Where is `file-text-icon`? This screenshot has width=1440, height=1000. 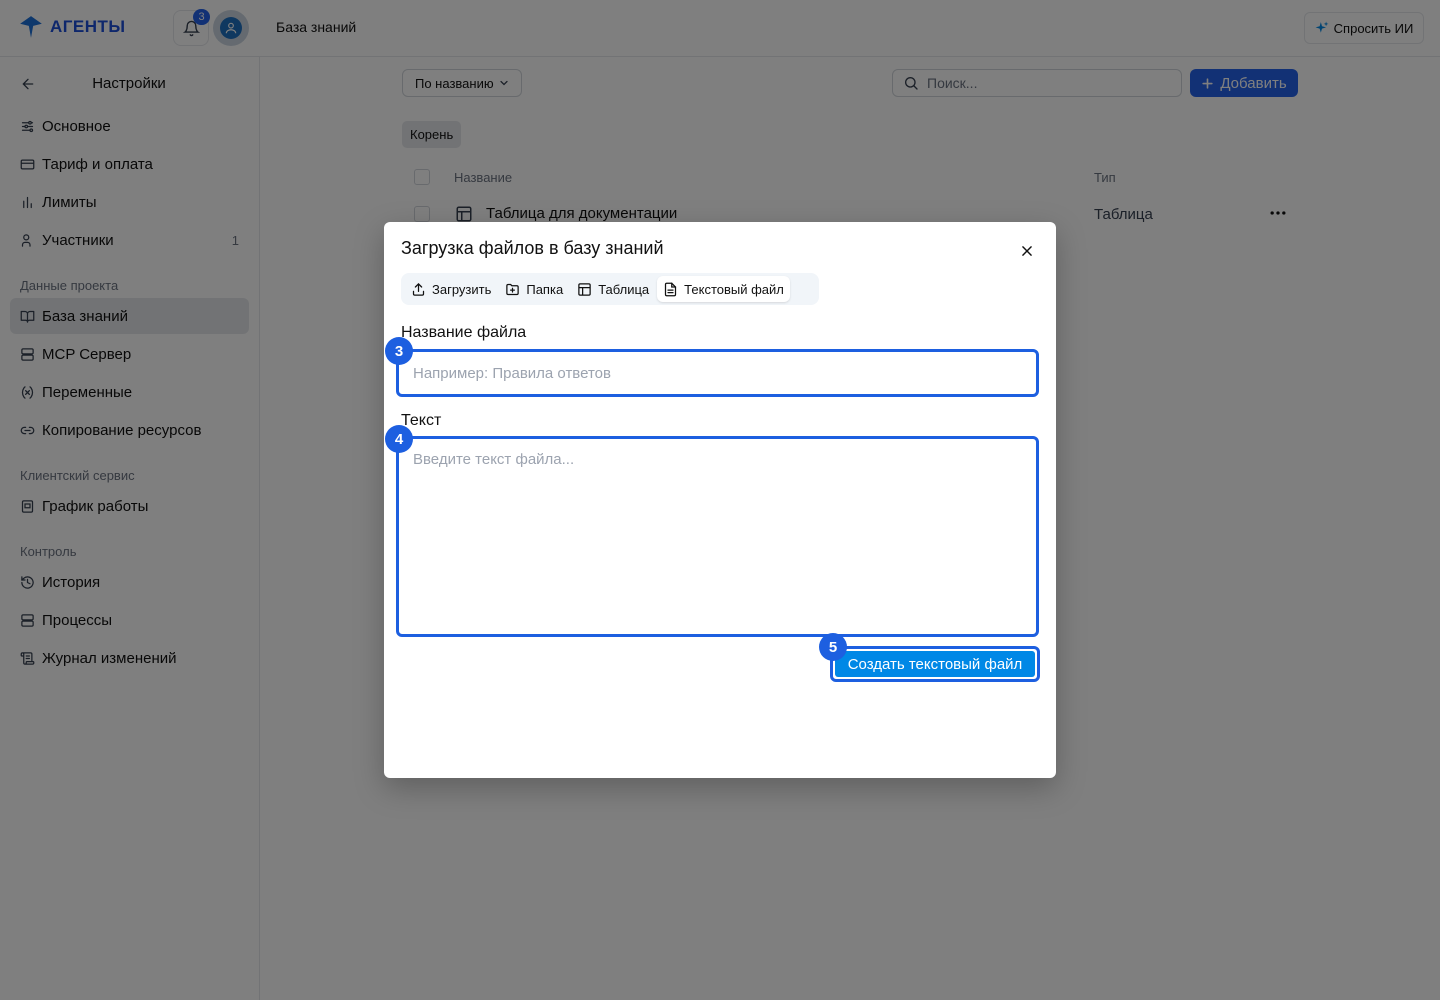
file-text-icon is located at coordinates (671, 289).